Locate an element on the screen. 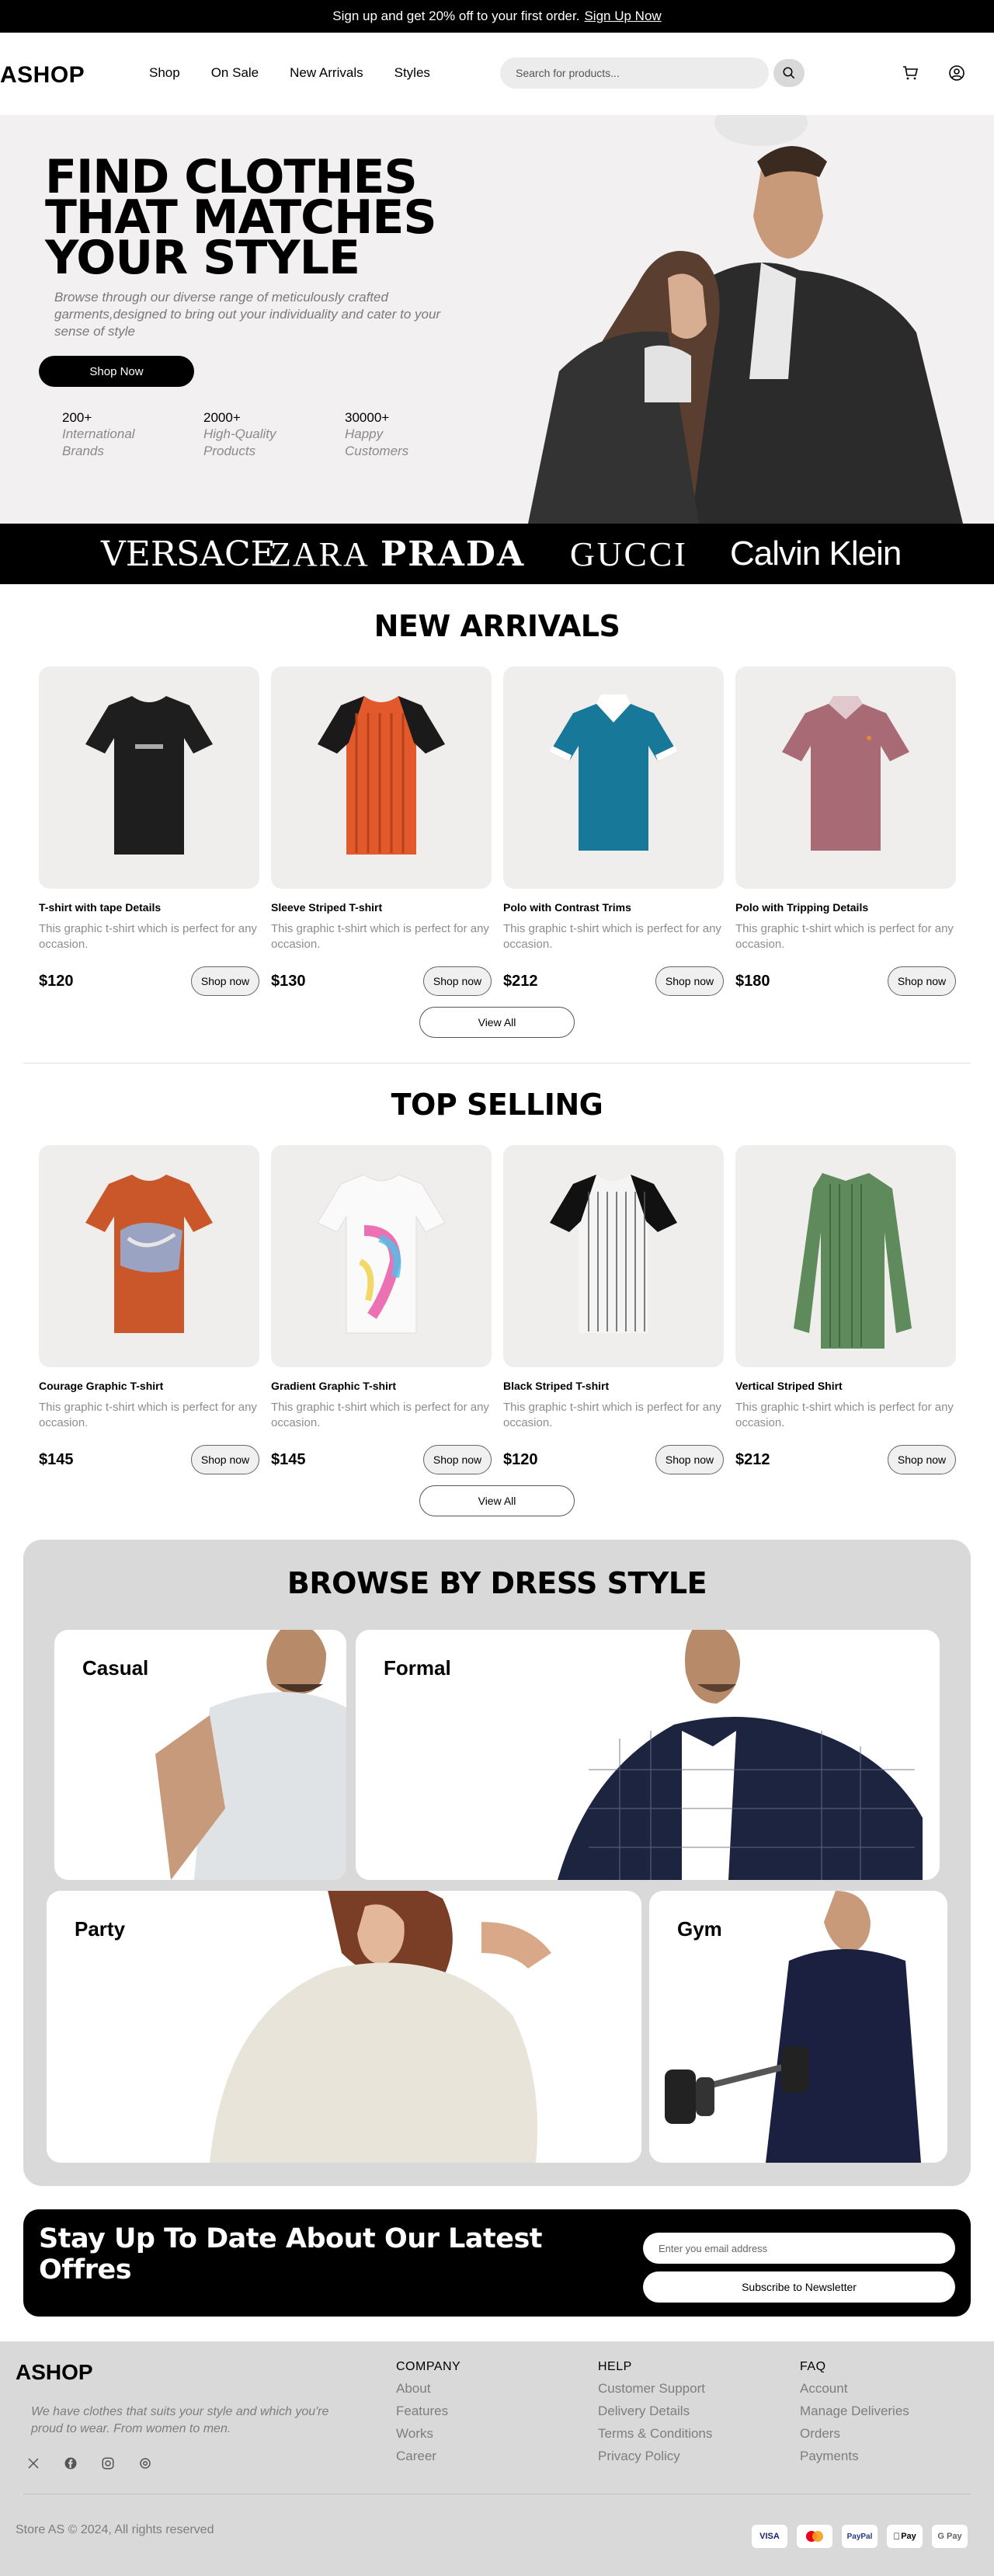 Image resolution: width=994 pixels, height=2576 pixels. footer-link: About is located at coordinates (428, 2389).